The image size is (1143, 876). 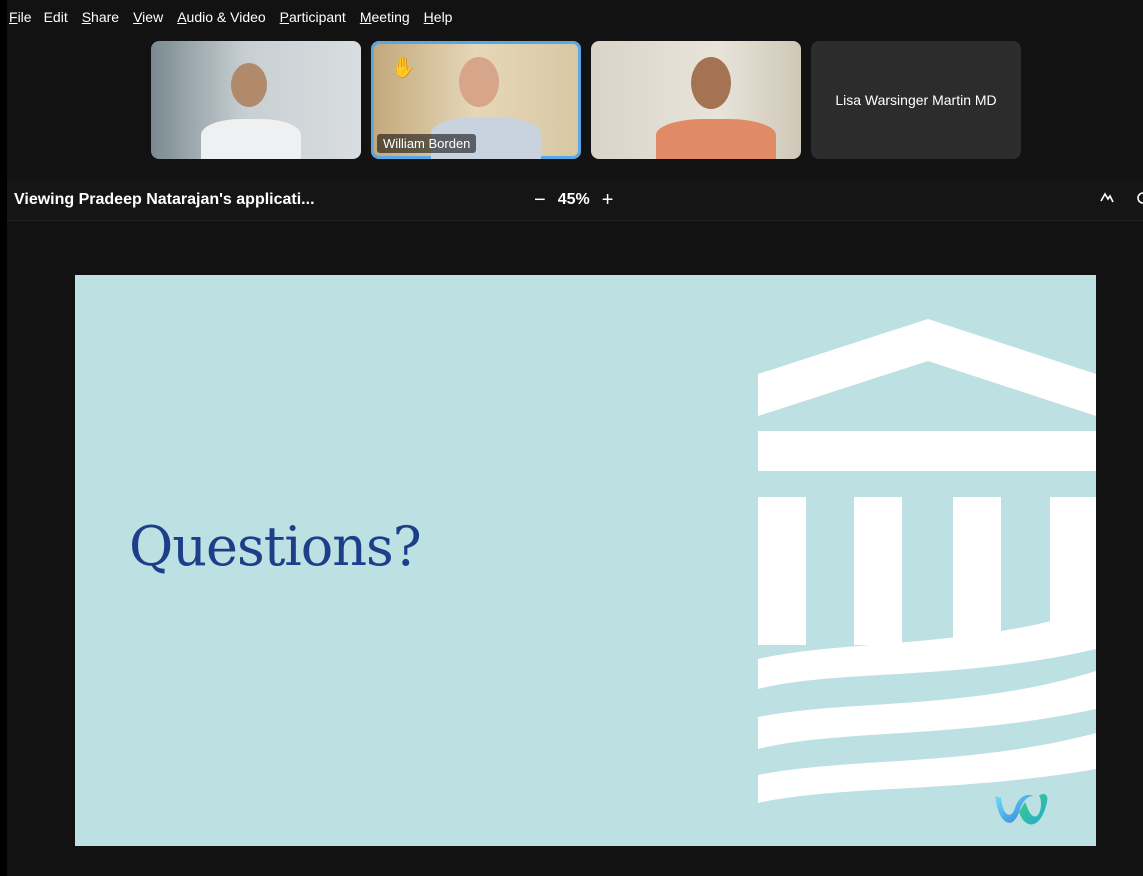 What do you see at coordinates (385, 17) in the screenshot?
I see `menu-meeting: Meeting` at bounding box center [385, 17].